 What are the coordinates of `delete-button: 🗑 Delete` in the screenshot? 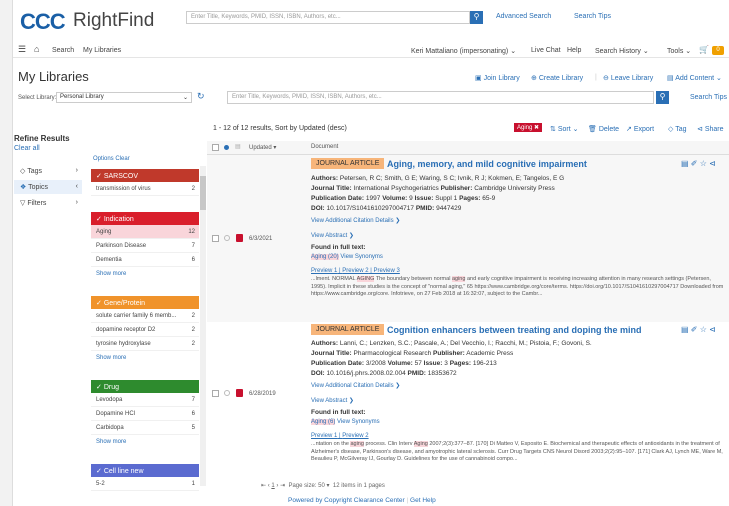 It's located at (603, 129).